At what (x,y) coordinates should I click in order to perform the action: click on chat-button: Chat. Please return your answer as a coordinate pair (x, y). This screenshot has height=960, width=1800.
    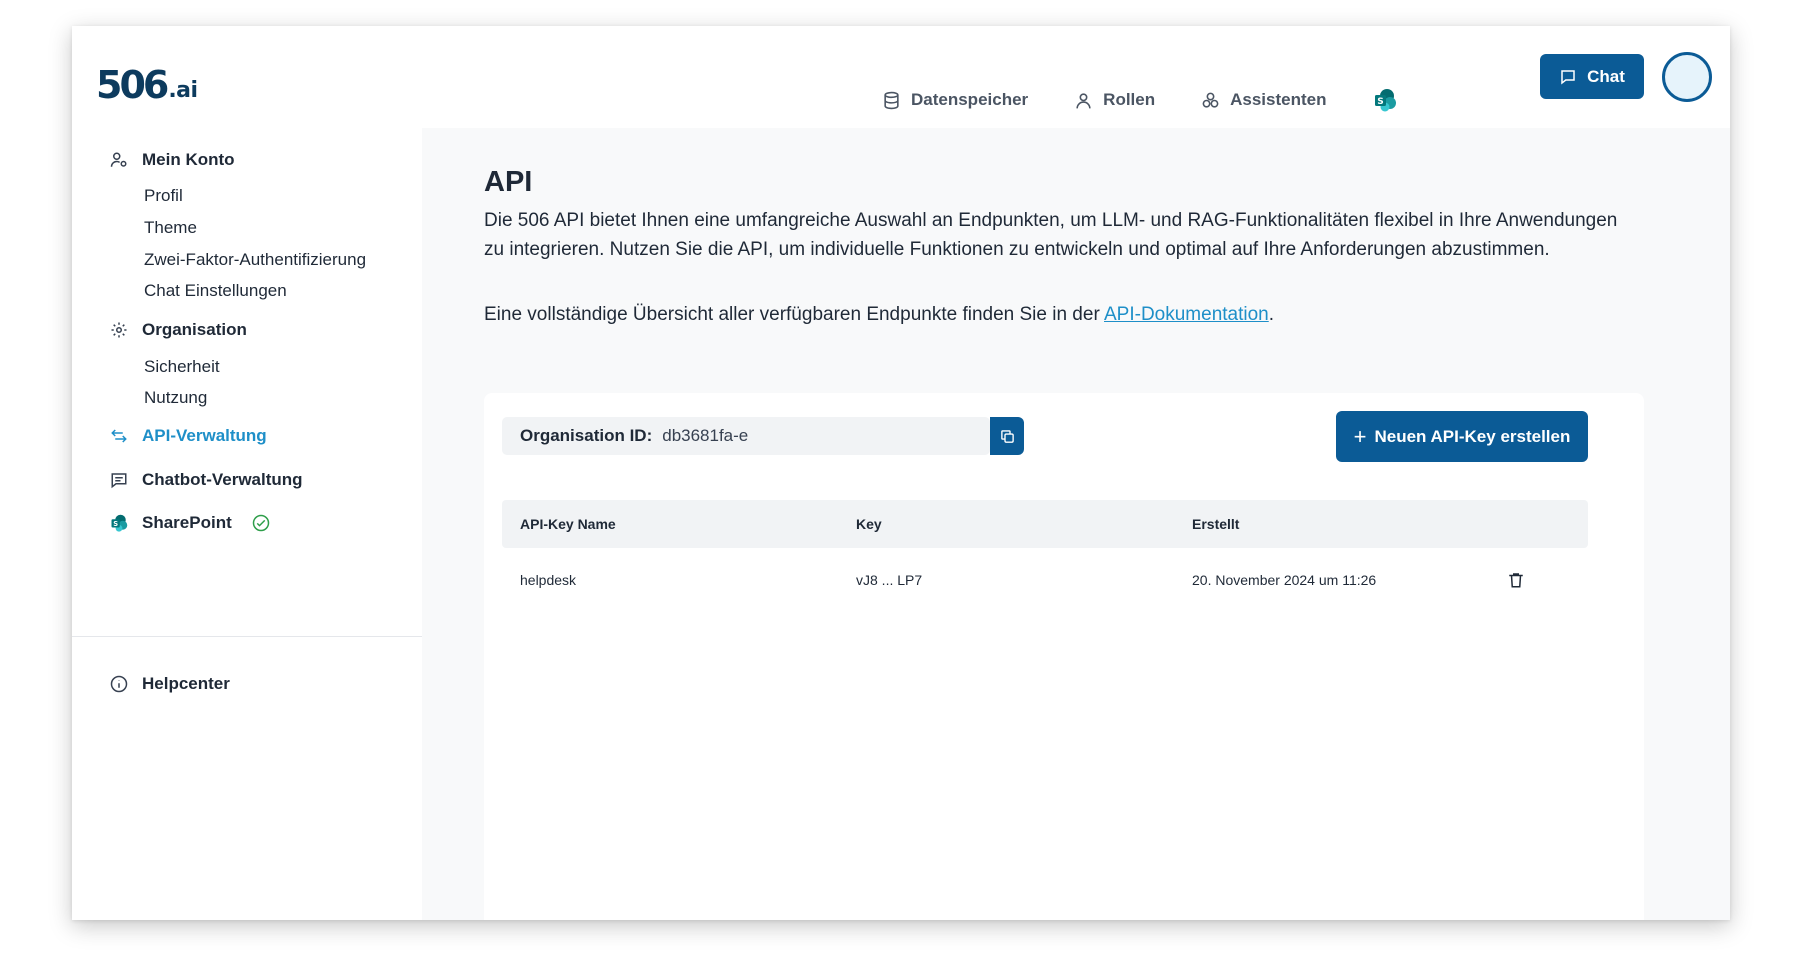
    Looking at the image, I should click on (1592, 76).